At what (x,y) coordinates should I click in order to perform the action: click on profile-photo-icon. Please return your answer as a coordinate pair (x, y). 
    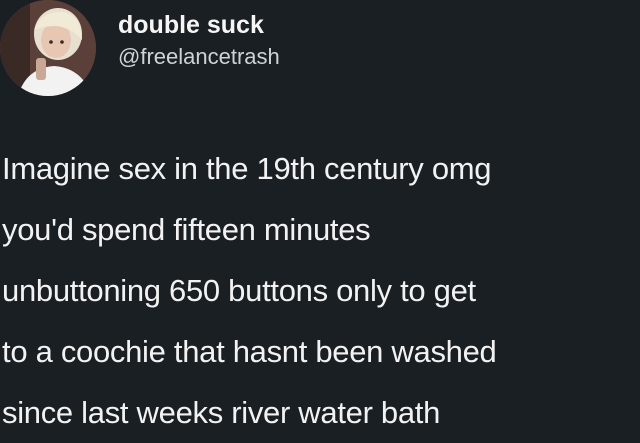
    Looking at the image, I should click on (48, 48).